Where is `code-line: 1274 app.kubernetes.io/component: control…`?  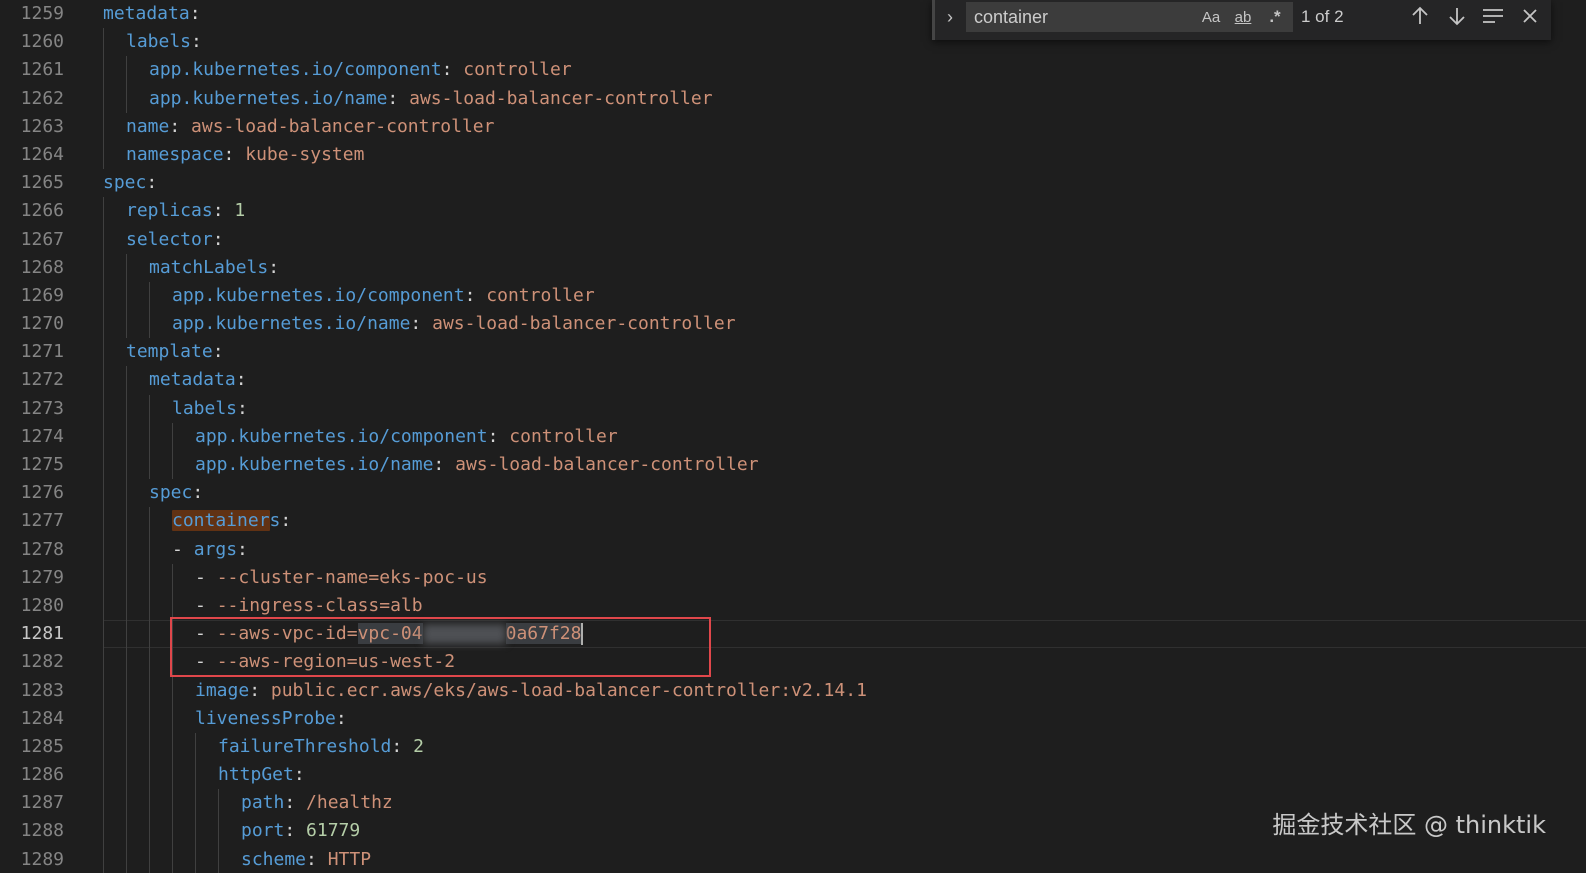 code-line: 1274 app.kubernetes.io/component: control… is located at coordinates (793, 436).